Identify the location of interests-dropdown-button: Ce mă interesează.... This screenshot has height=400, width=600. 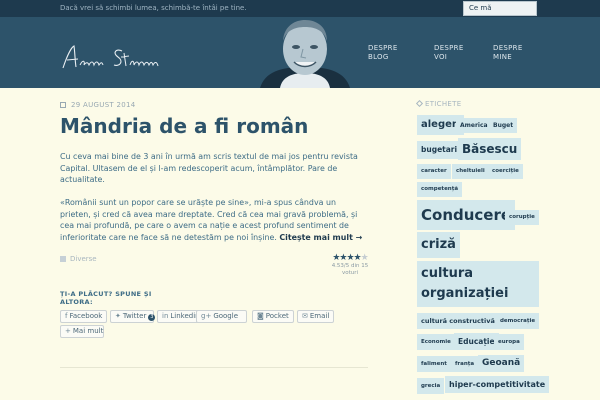
(500, 13).